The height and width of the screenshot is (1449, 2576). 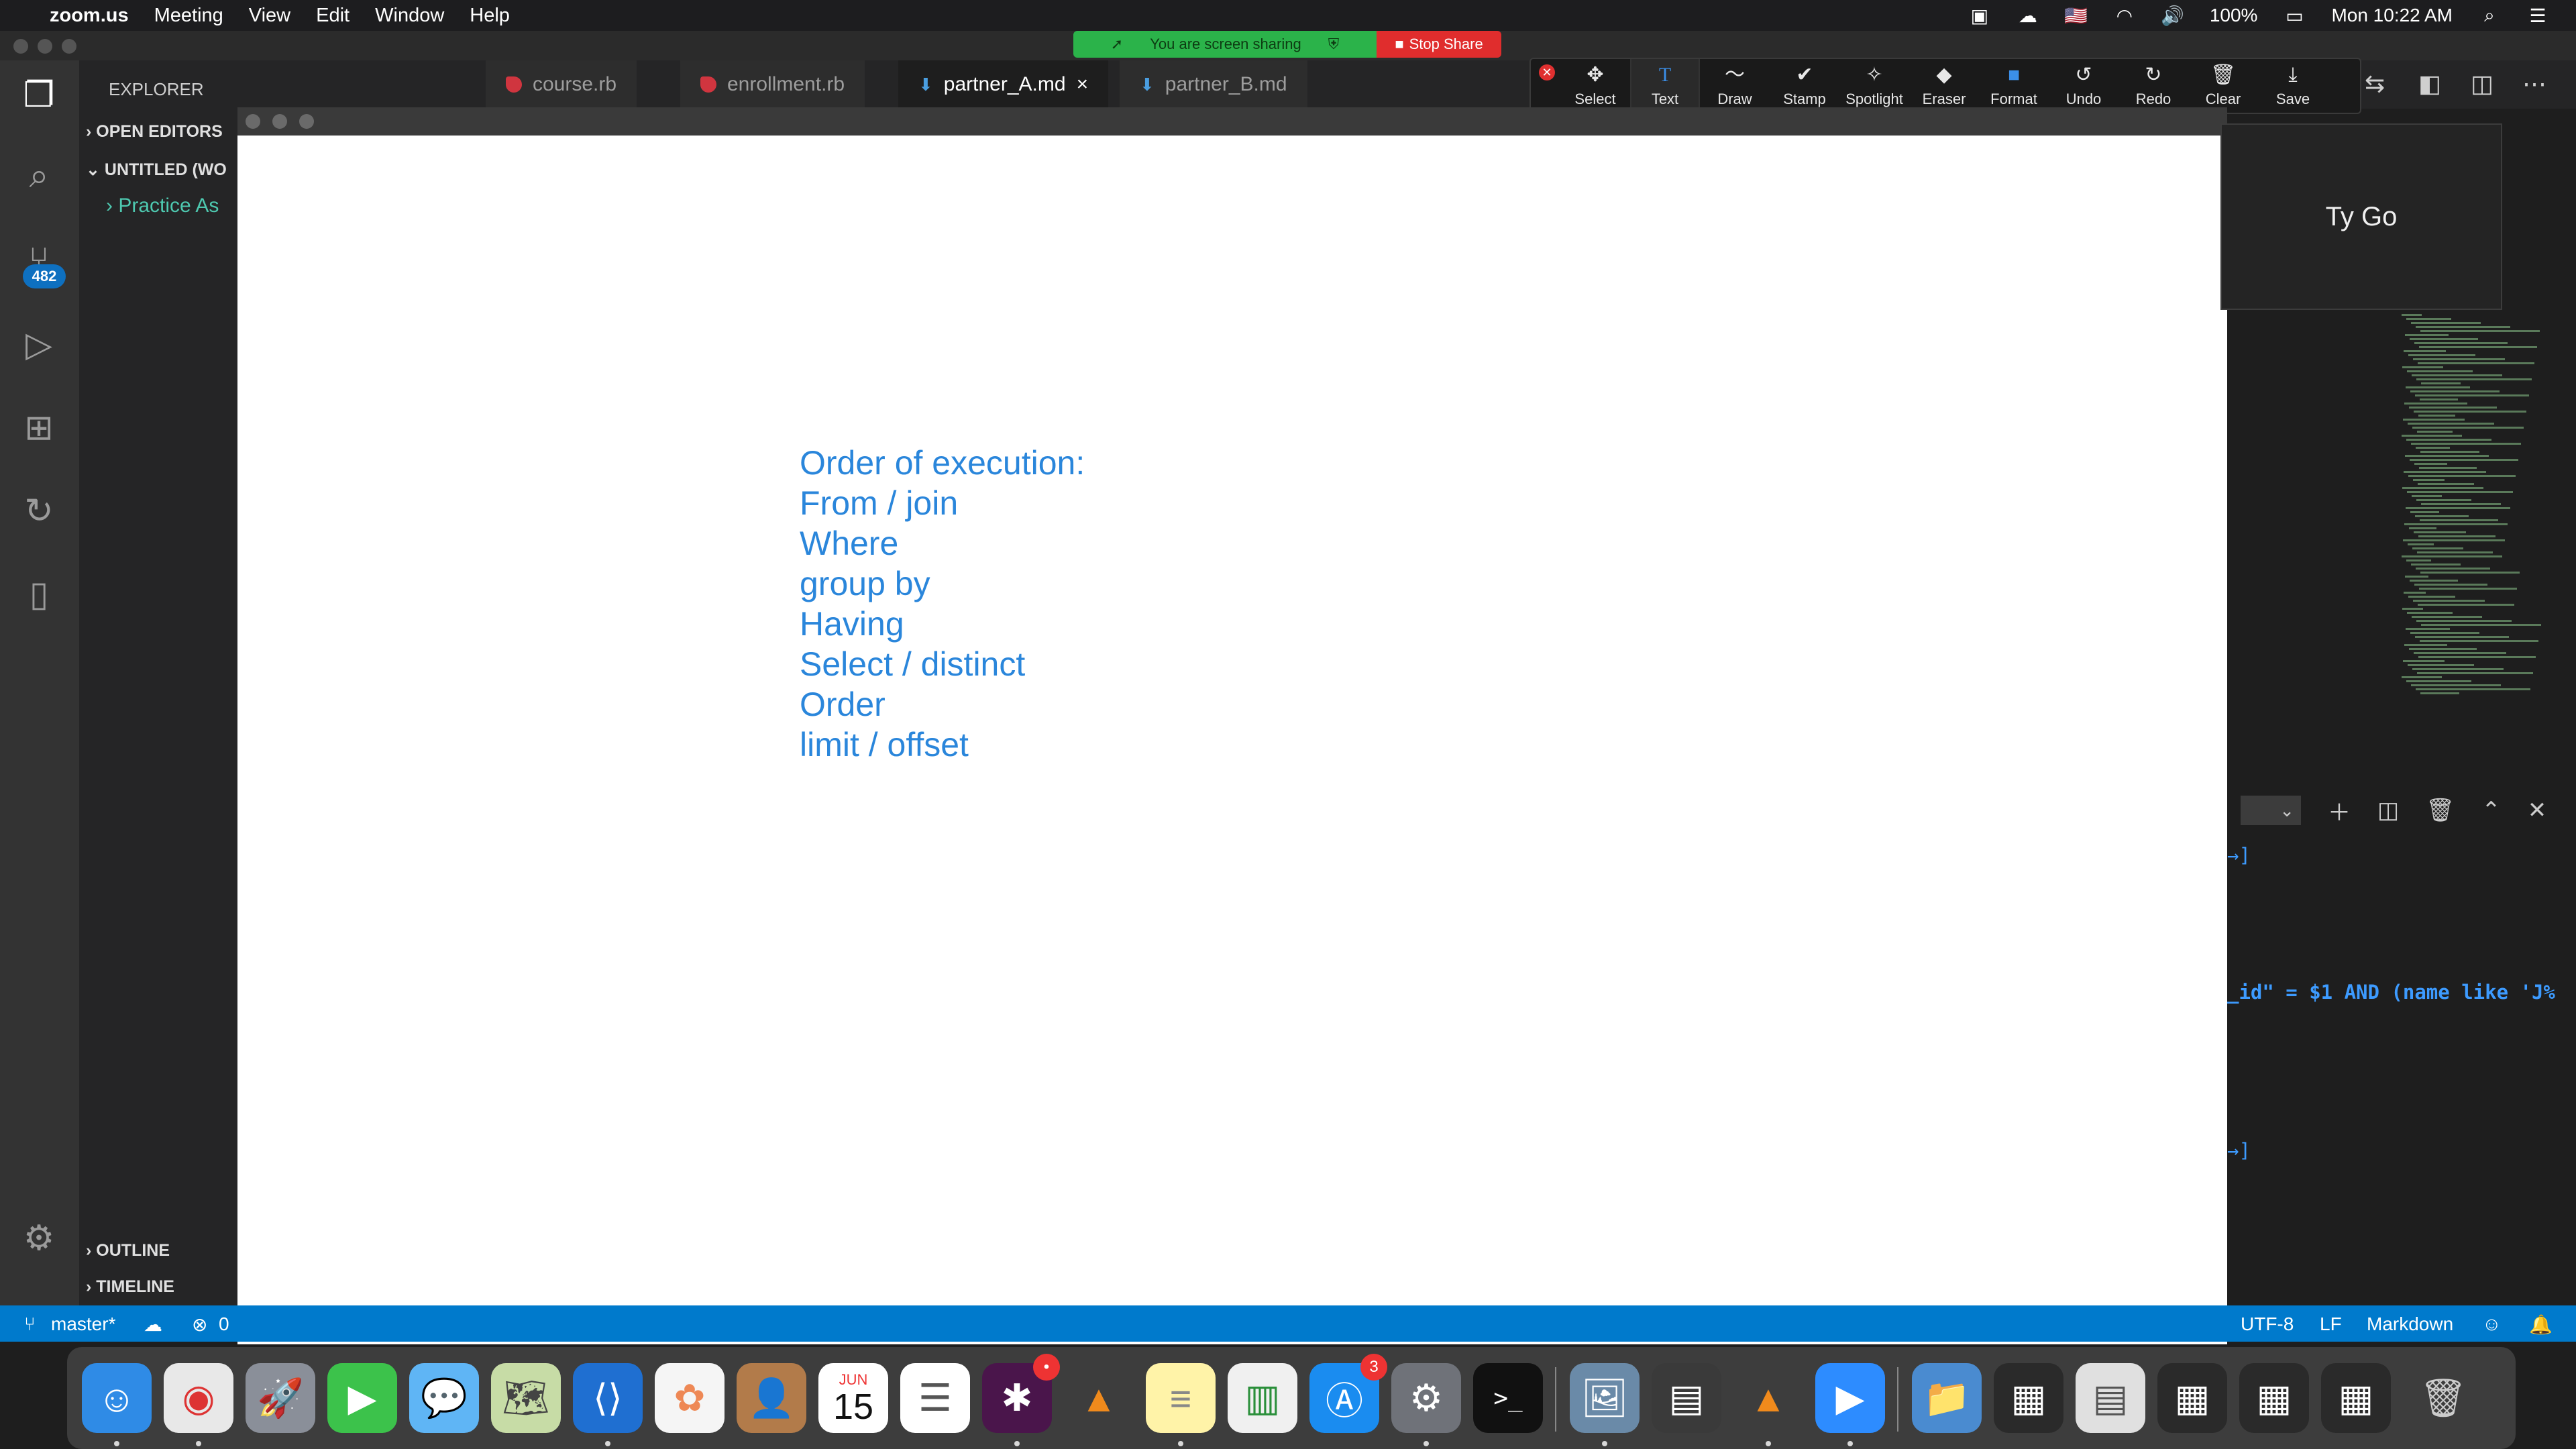 I want to click on search-icon: ⌕, so click(x=39, y=176).